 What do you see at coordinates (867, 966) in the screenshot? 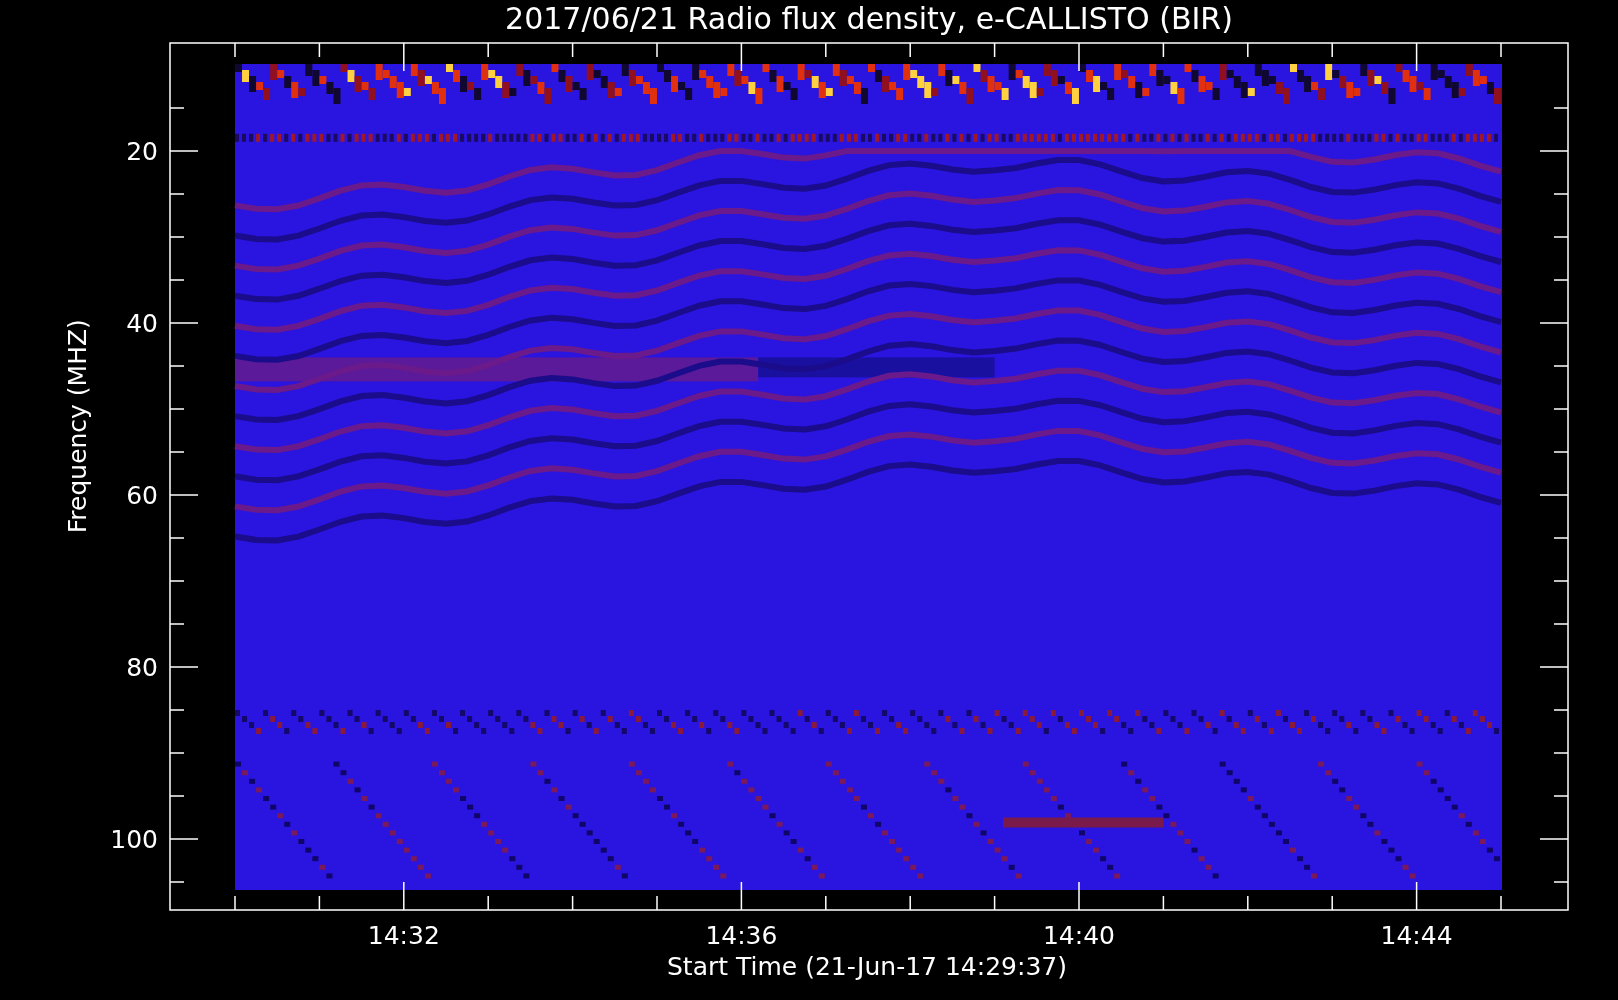
I see `x-axis-label: Start Time (21-Jun-17 14:29:37)` at bounding box center [867, 966].